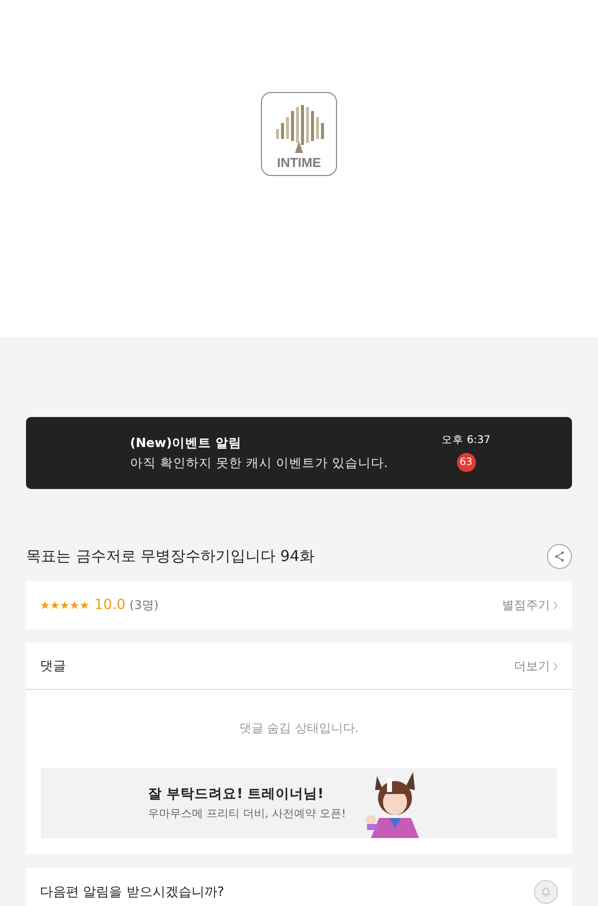 The image size is (598, 906). I want to click on ad-headline: 잘 부탁드려요! 트레이너님!, so click(236, 794).